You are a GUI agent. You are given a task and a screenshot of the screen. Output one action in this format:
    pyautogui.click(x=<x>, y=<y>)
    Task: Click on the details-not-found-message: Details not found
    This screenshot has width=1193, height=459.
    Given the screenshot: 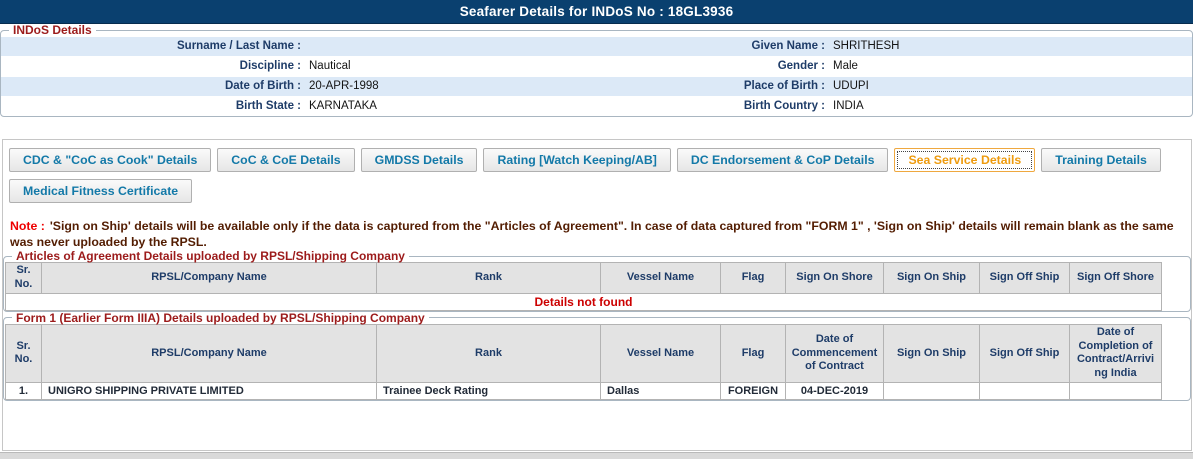 What is the action you would take?
    pyautogui.click(x=583, y=301)
    